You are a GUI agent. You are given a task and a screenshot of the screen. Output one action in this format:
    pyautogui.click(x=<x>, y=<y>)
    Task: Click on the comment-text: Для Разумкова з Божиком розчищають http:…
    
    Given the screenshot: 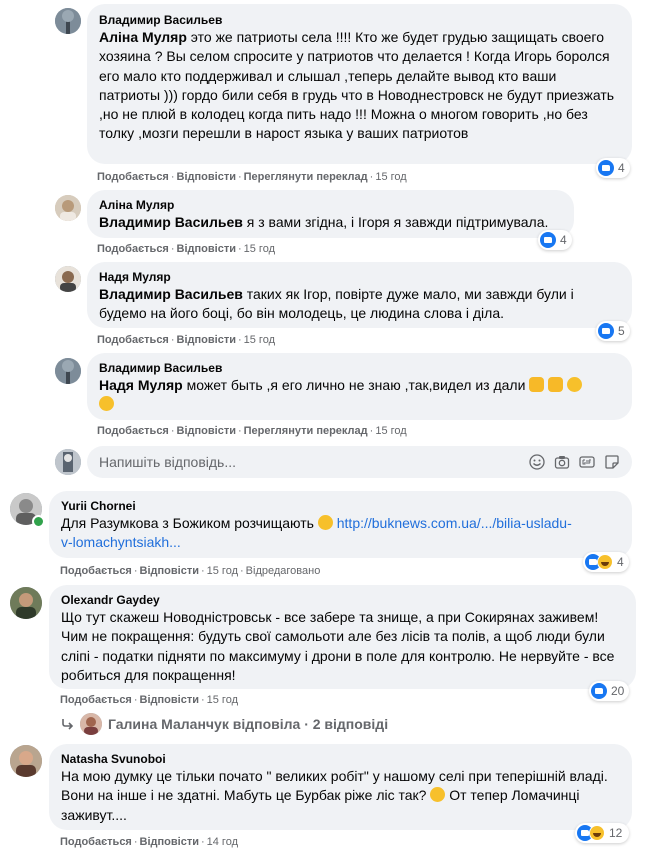 What is the action you would take?
    pyautogui.click(x=316, y=533)
    